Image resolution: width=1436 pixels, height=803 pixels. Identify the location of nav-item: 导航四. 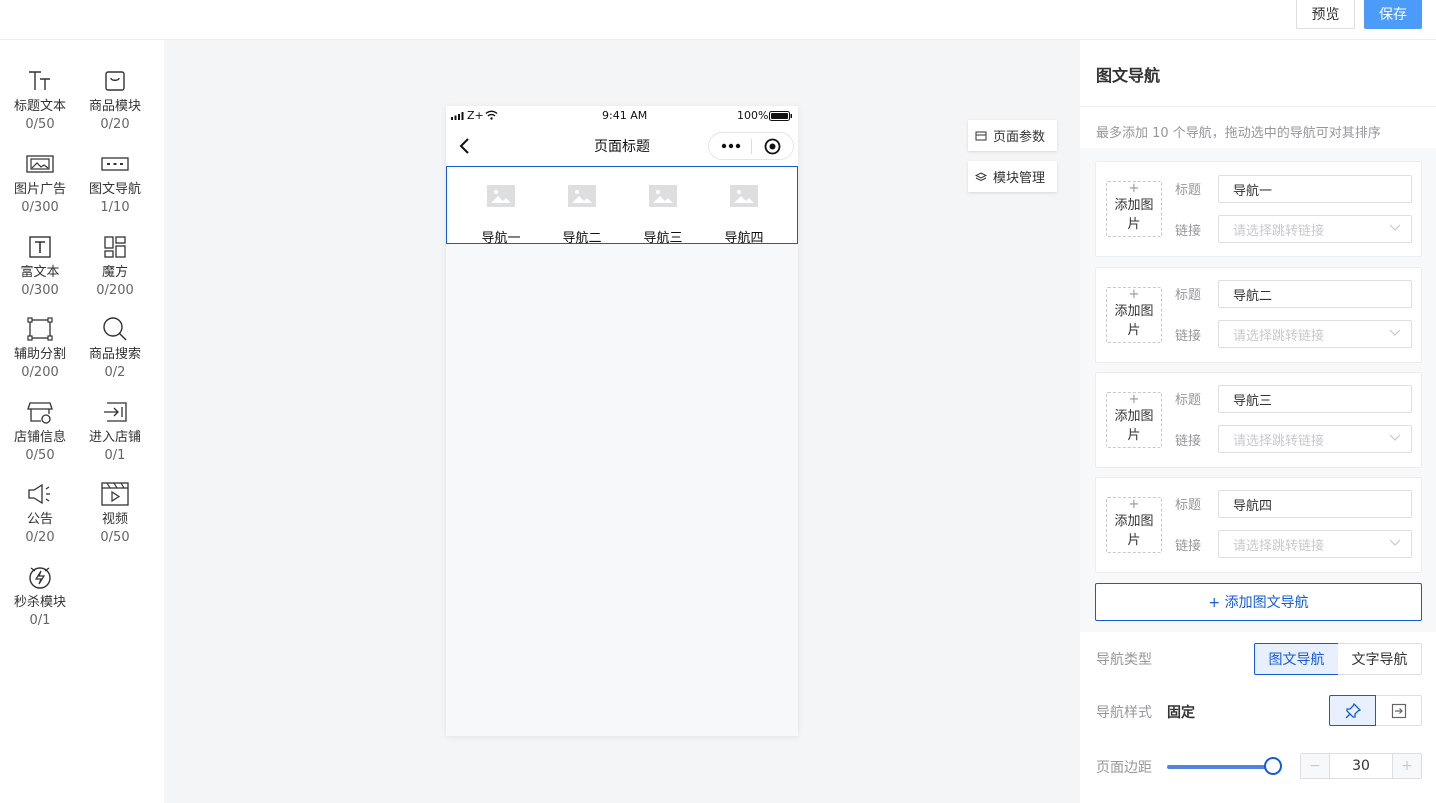
(744, 208).